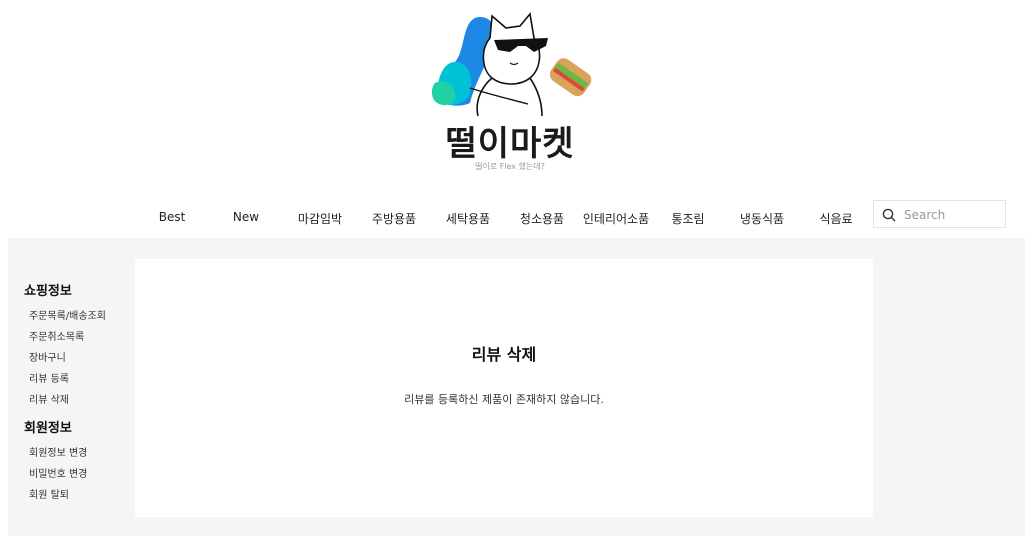 This screenshot has width=1025, height=536. I want to click on brand-tagline: 떨이로 Flex 했는데?, so click(510, 166).